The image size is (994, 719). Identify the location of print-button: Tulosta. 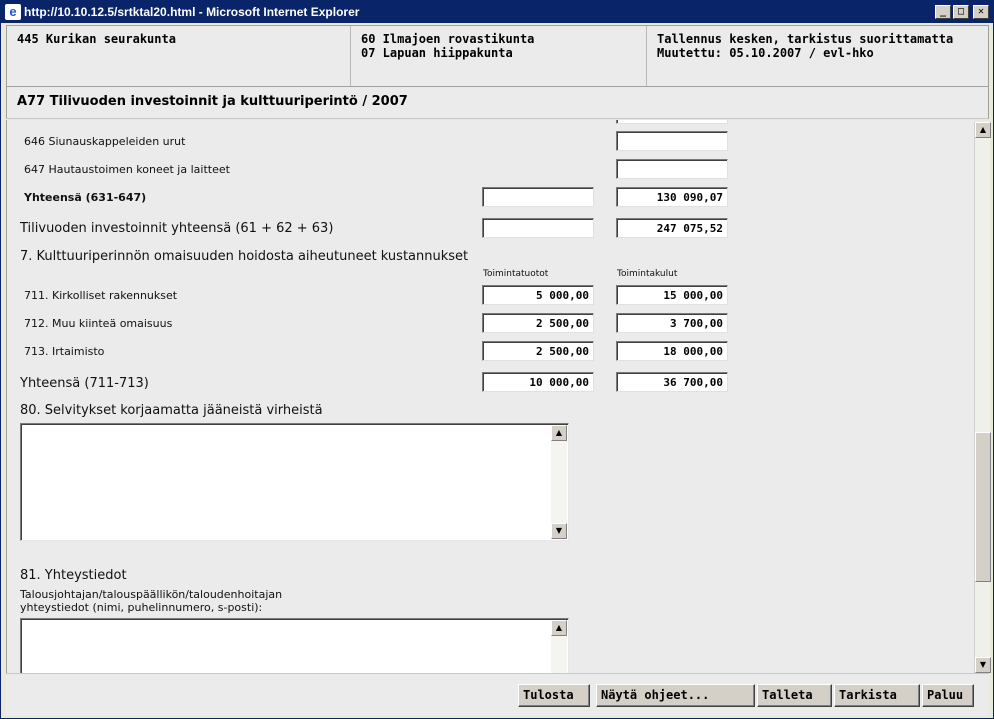
(554, 695).